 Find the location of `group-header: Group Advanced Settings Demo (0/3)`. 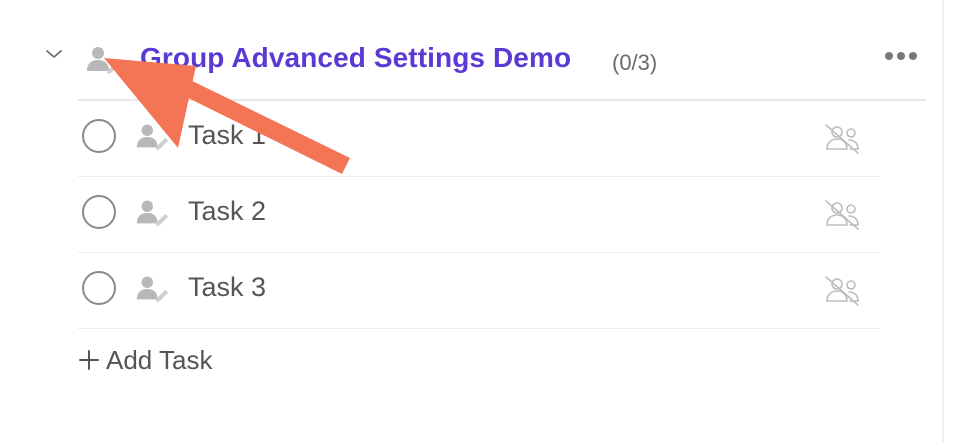

group-header: Group Advanced Settings Demo (0/3) is located at coordinates (470, 60).